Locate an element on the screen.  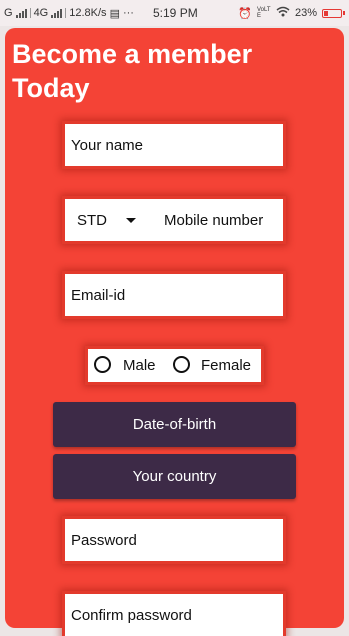
std-dropdown: STD is located at coordinates (89, 220).